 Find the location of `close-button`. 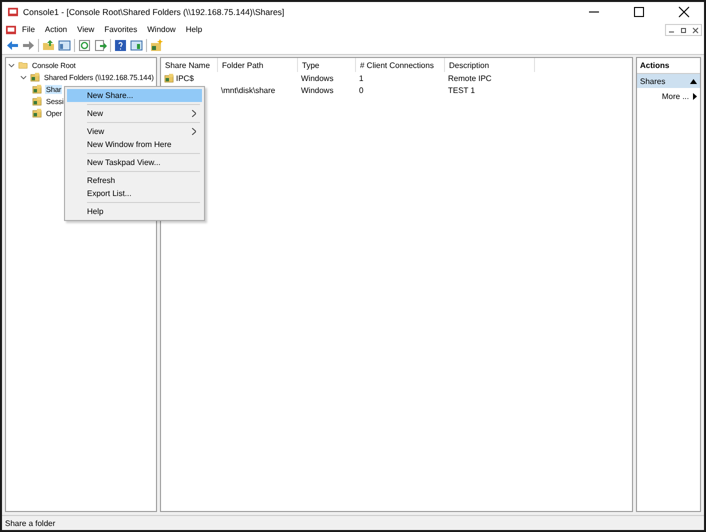

close-button is located at coordinates (695, 29).